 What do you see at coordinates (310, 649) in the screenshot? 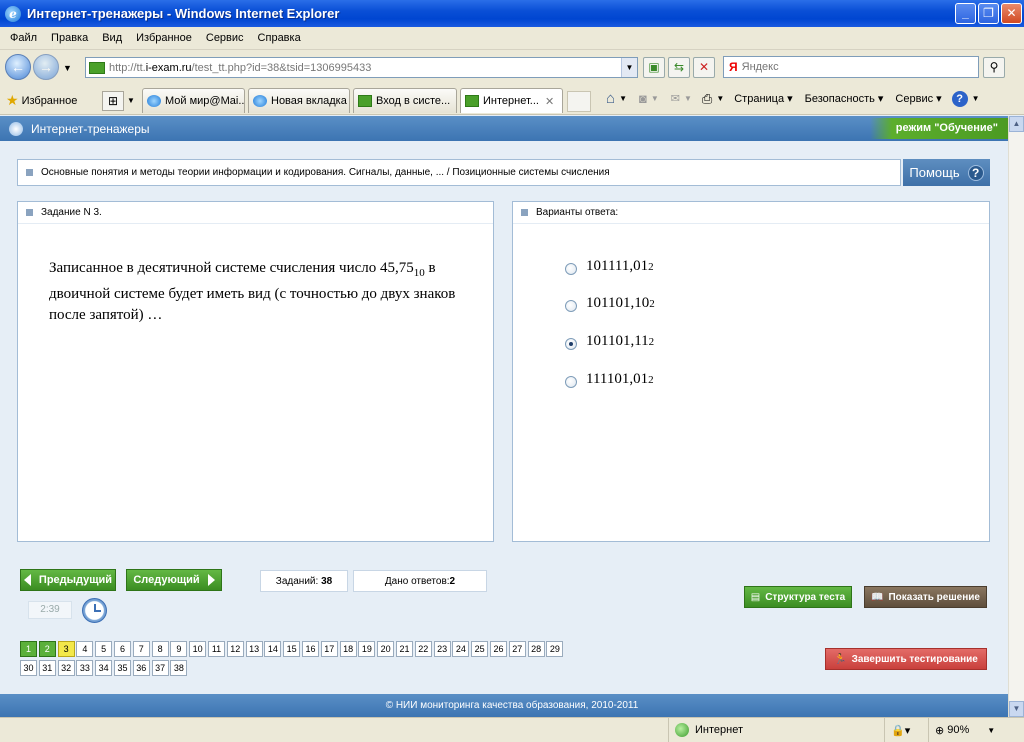
I see `task-number-button: 16` at bounding box center [310, 649].